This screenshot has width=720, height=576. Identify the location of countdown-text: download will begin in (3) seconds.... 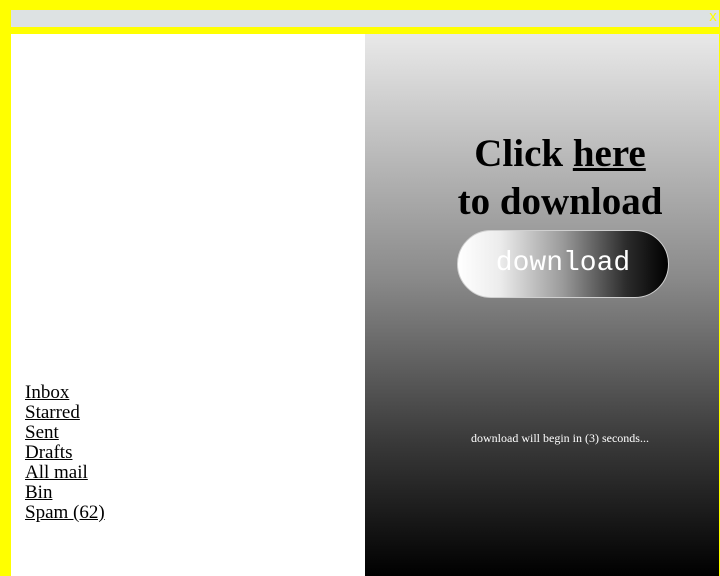
(560, 438).